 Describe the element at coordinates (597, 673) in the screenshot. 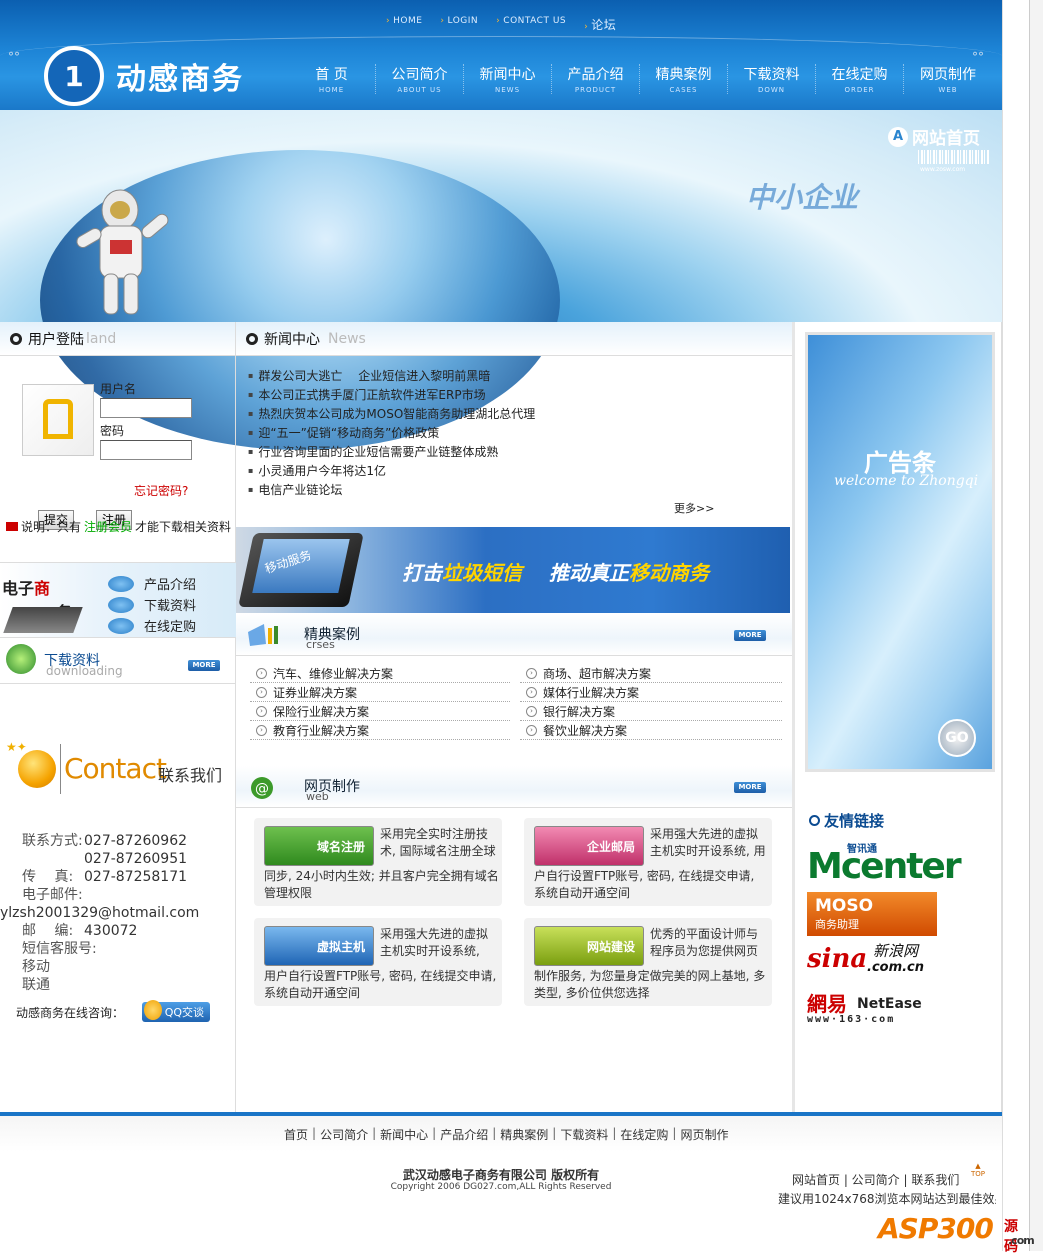

I see `case-label: 商场、超市解决方案` at that location.